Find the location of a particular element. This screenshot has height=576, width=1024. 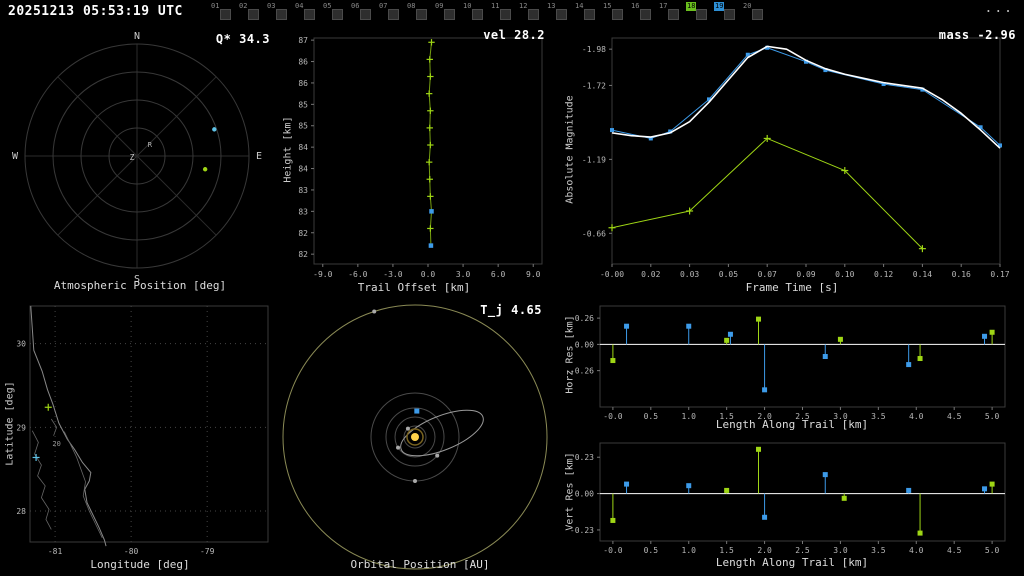

svg-text: -1.98 is located at coordinates (594, 49).